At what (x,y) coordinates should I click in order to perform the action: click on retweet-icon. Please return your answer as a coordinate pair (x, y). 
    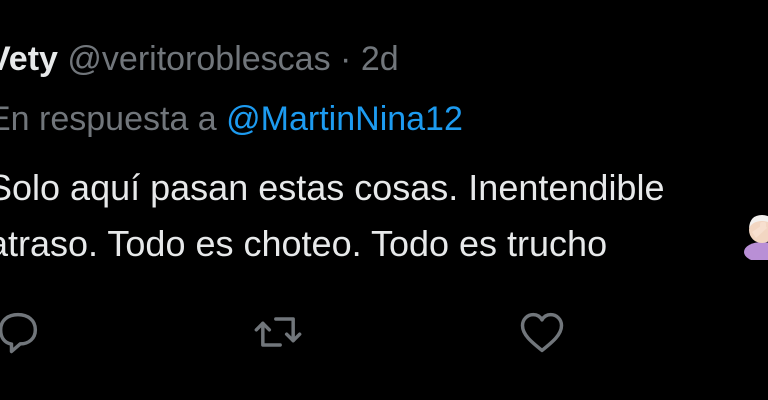
    Looking at the image, I should click on (278, 332).